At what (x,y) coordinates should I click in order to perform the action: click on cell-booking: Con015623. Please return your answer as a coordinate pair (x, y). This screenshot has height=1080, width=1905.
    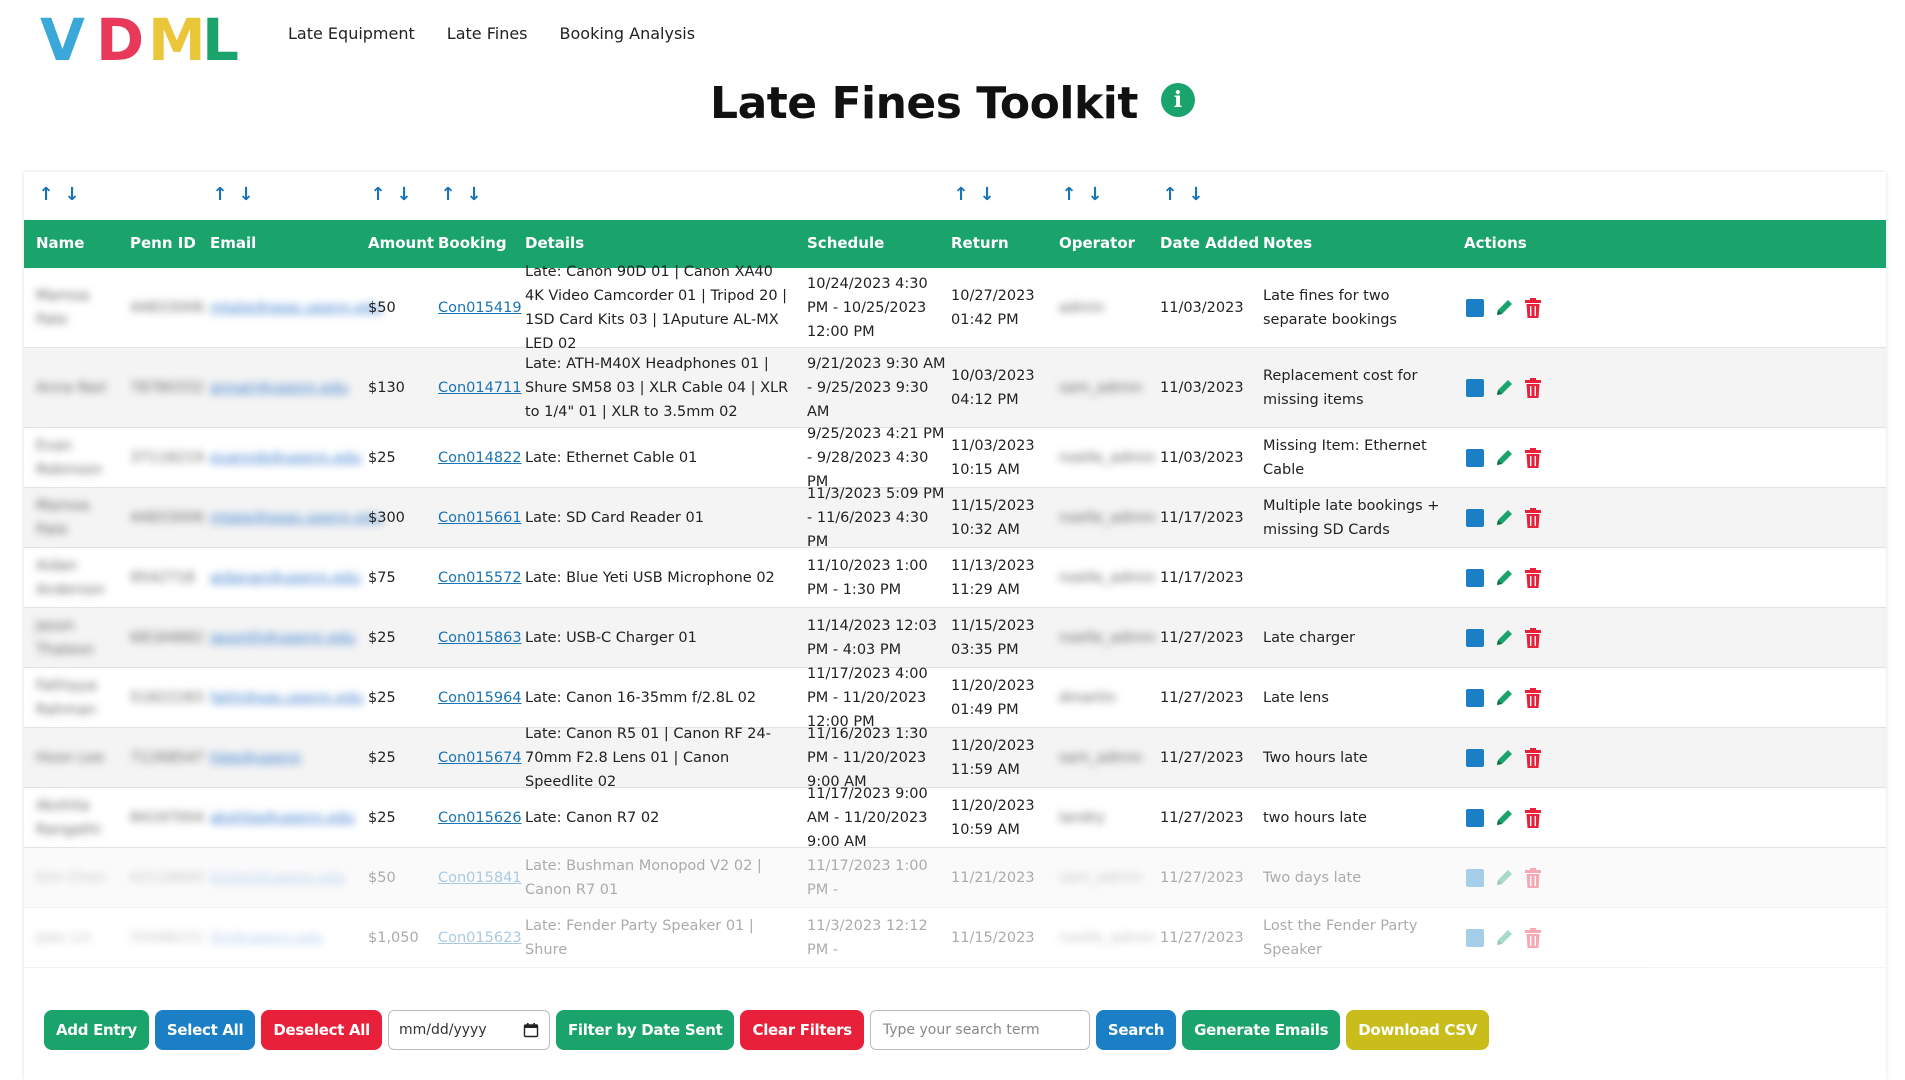
    Looking at the image, I should click on (480, 938).